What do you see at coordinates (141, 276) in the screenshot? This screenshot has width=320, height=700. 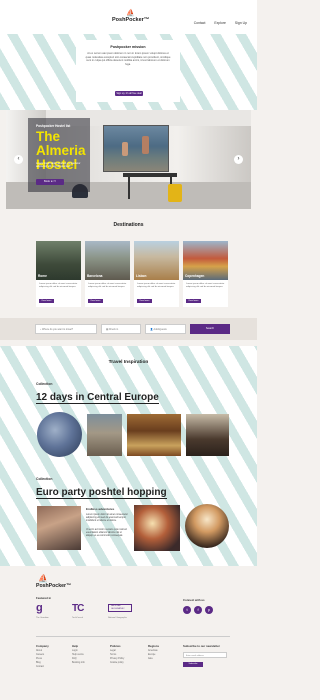 I see `destination-name: Lisbon` at bounding box center [141, 276].